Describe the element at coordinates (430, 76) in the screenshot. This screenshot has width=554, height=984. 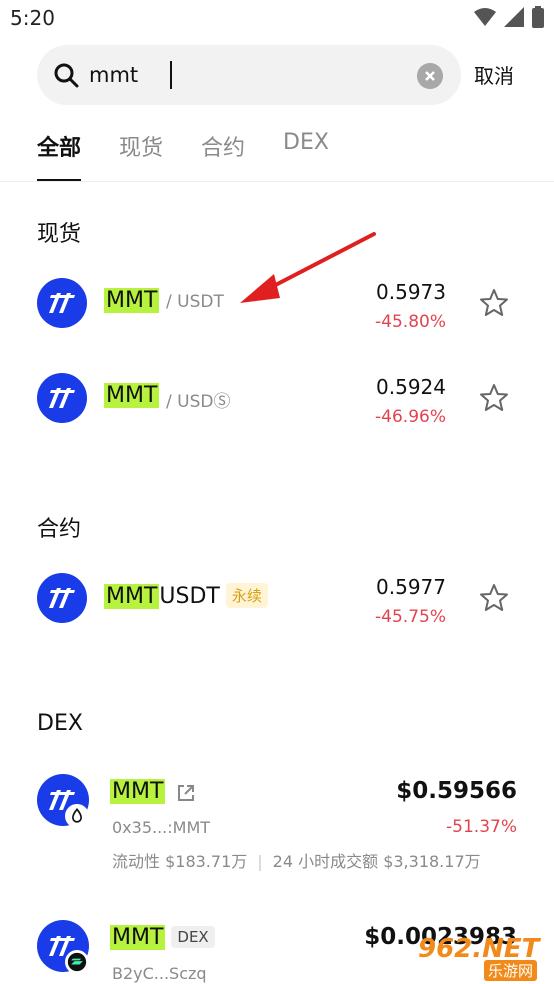
I see `clear-icon` at that location.